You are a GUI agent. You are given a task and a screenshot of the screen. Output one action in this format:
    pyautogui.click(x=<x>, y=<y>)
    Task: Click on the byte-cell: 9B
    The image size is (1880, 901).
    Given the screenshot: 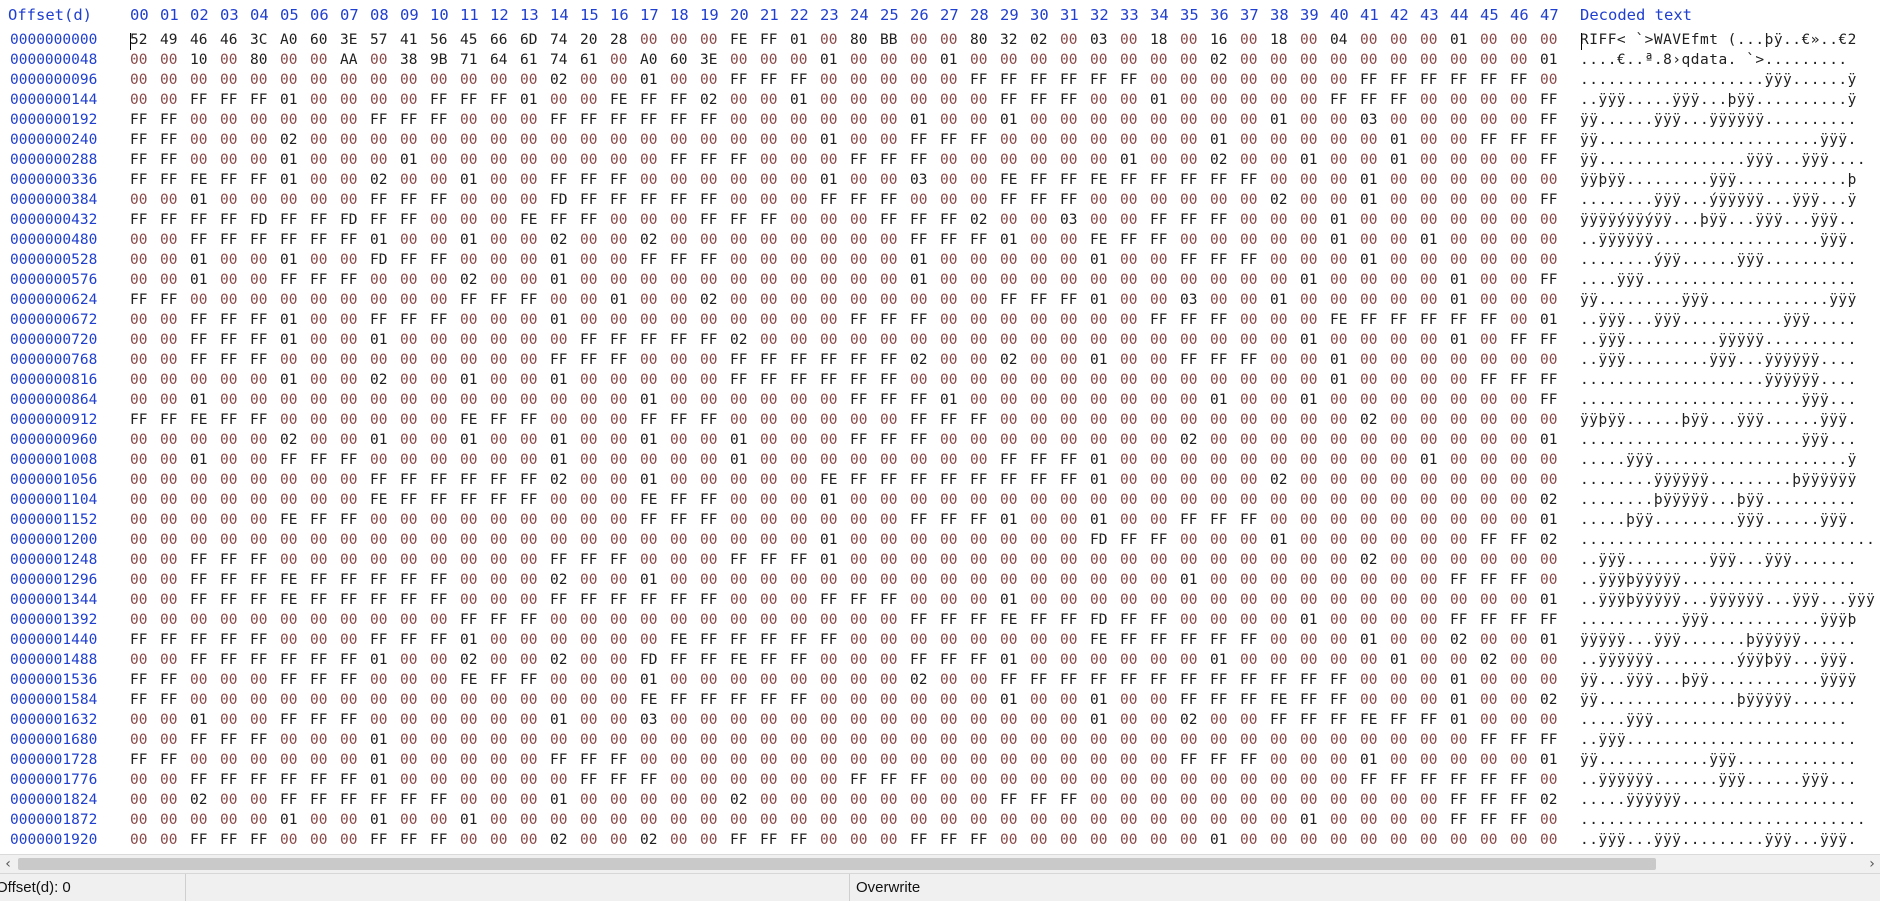 What is the action you would take?
    pyautogui.click(x=445, y=60)
    